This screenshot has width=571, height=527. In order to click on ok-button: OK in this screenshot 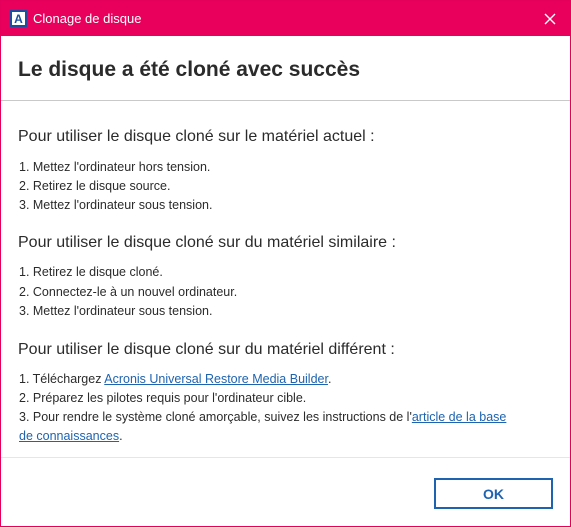, I will do `click(493, 493)`.